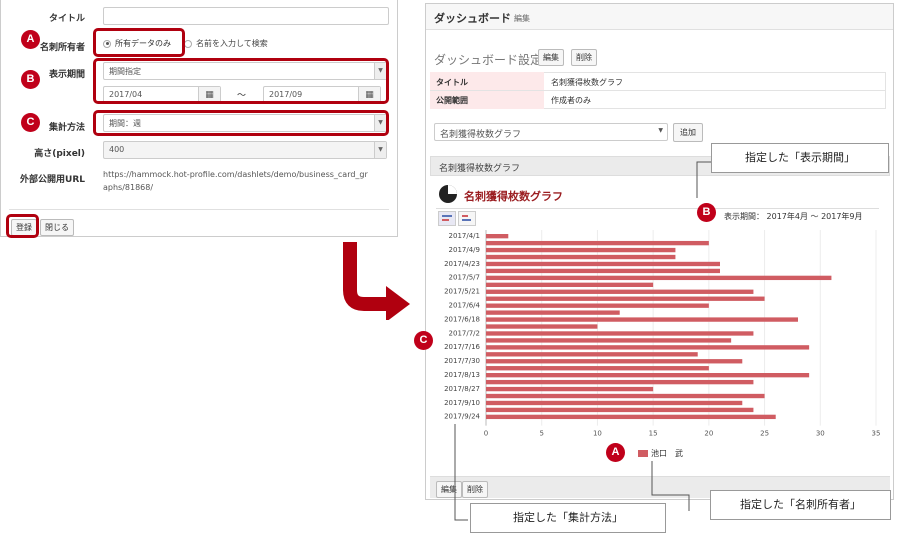  I want to click on callout-aggregation: 指定した「集計方法」, so click(568, 518).